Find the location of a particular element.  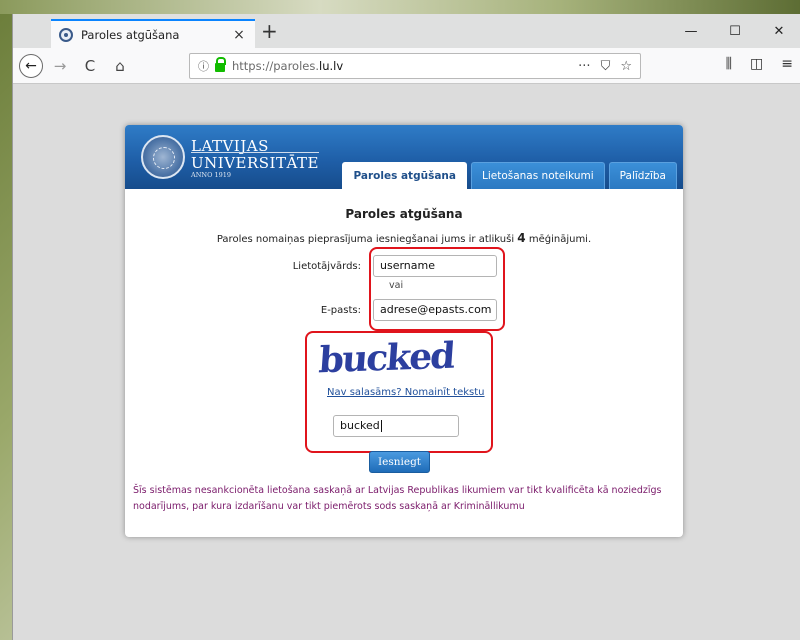

close-window-button: ✕ is located at coordinates (778, 31).